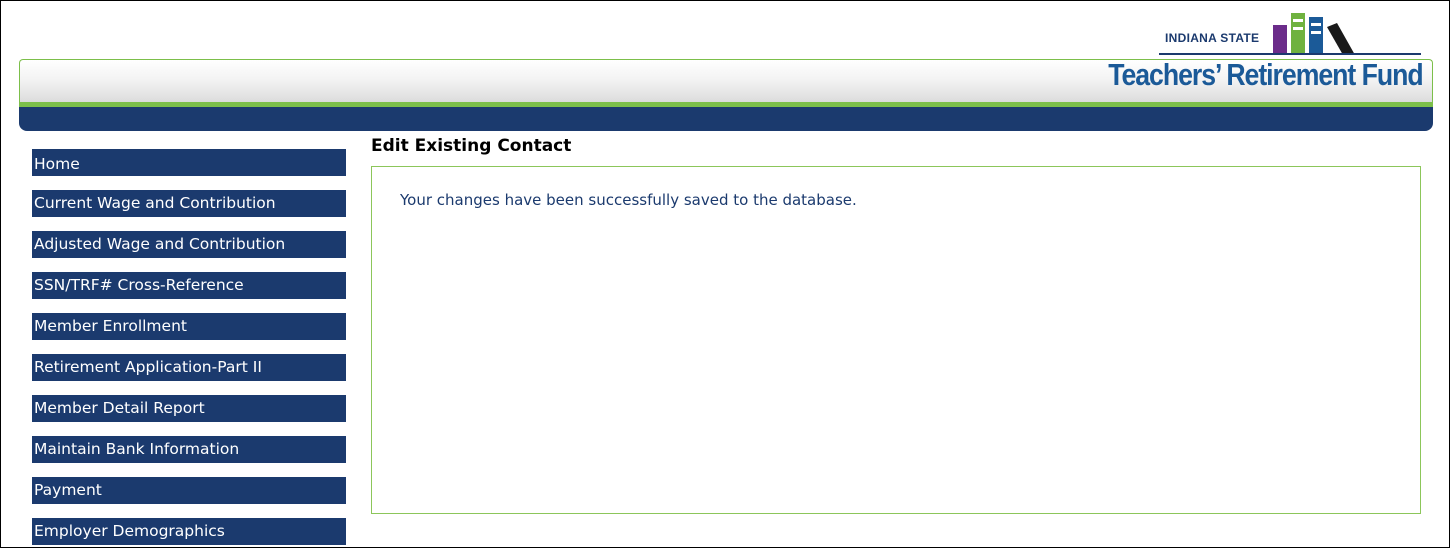 The height and width of the screenshot is (559, 1450). Describe the element at coordinates (189, 490) in the screenshot. I see `sidebar-item-payment: Payment` at that location.